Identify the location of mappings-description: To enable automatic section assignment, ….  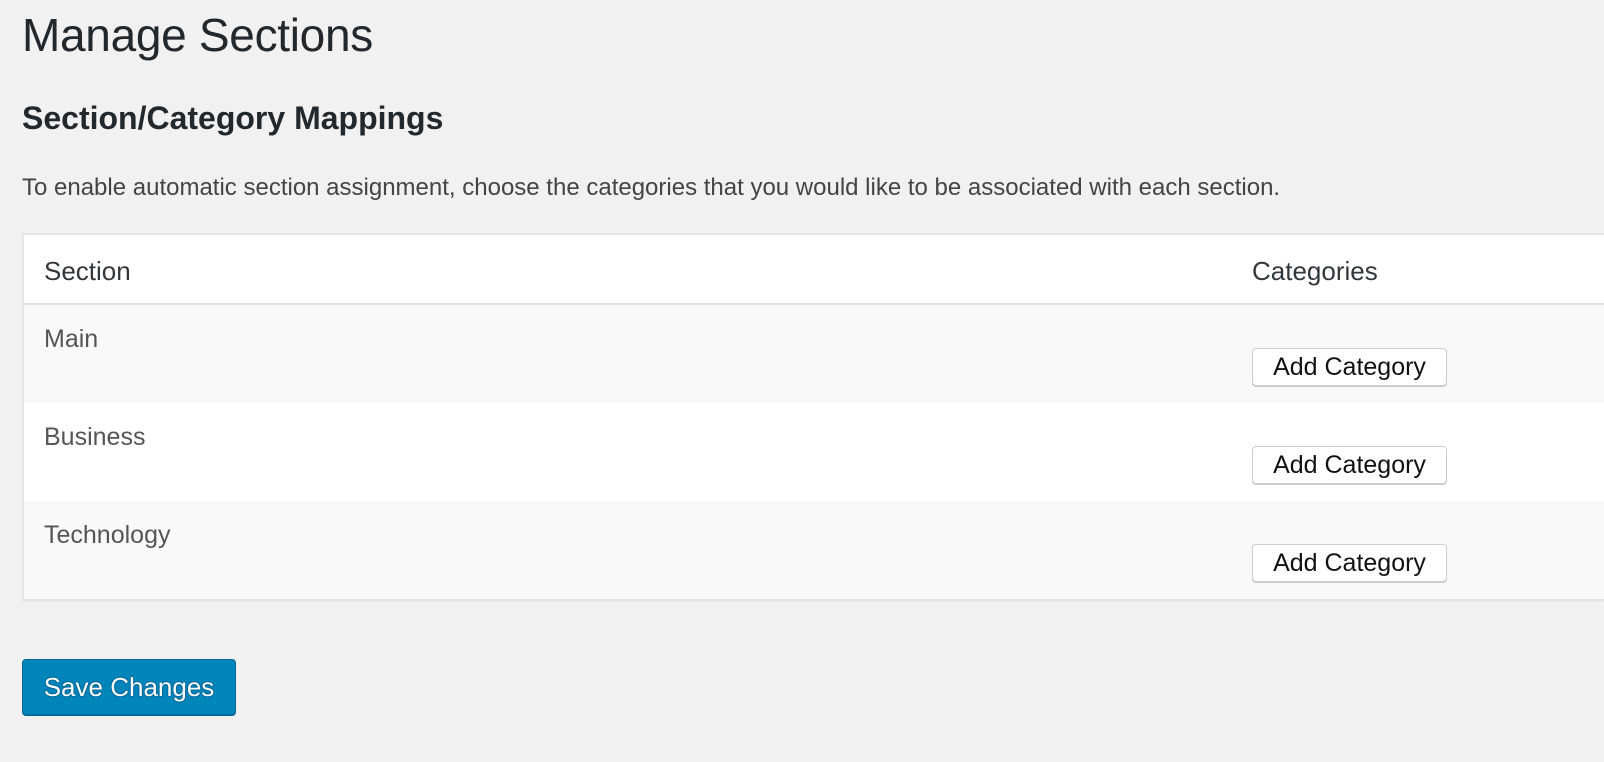
(651, 187).